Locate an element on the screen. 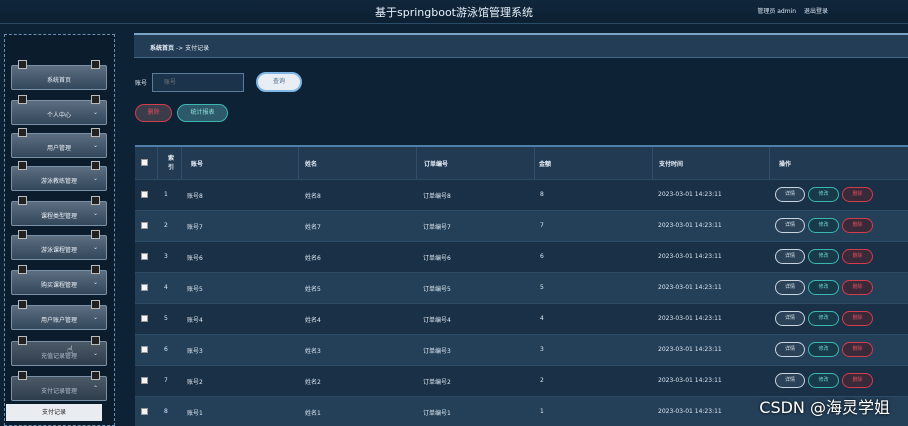 This screenshot has width=908, height=426. sidebar-item-label: 购买课程管理 is located at coordinates (58, 285).